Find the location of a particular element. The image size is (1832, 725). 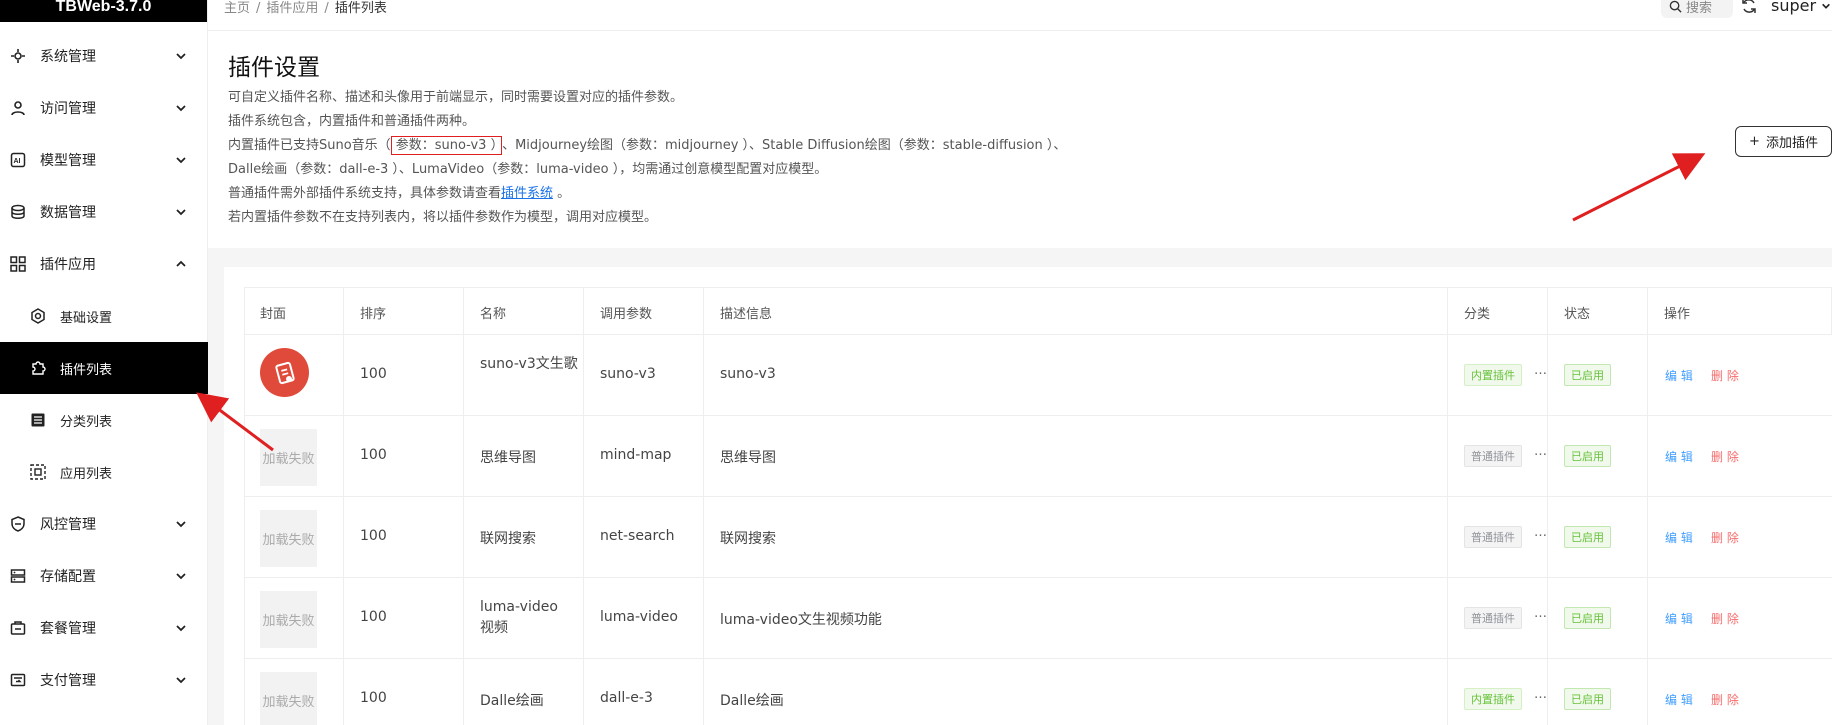

column-header-param: 调用参数 is located at coordinates (626, 314).